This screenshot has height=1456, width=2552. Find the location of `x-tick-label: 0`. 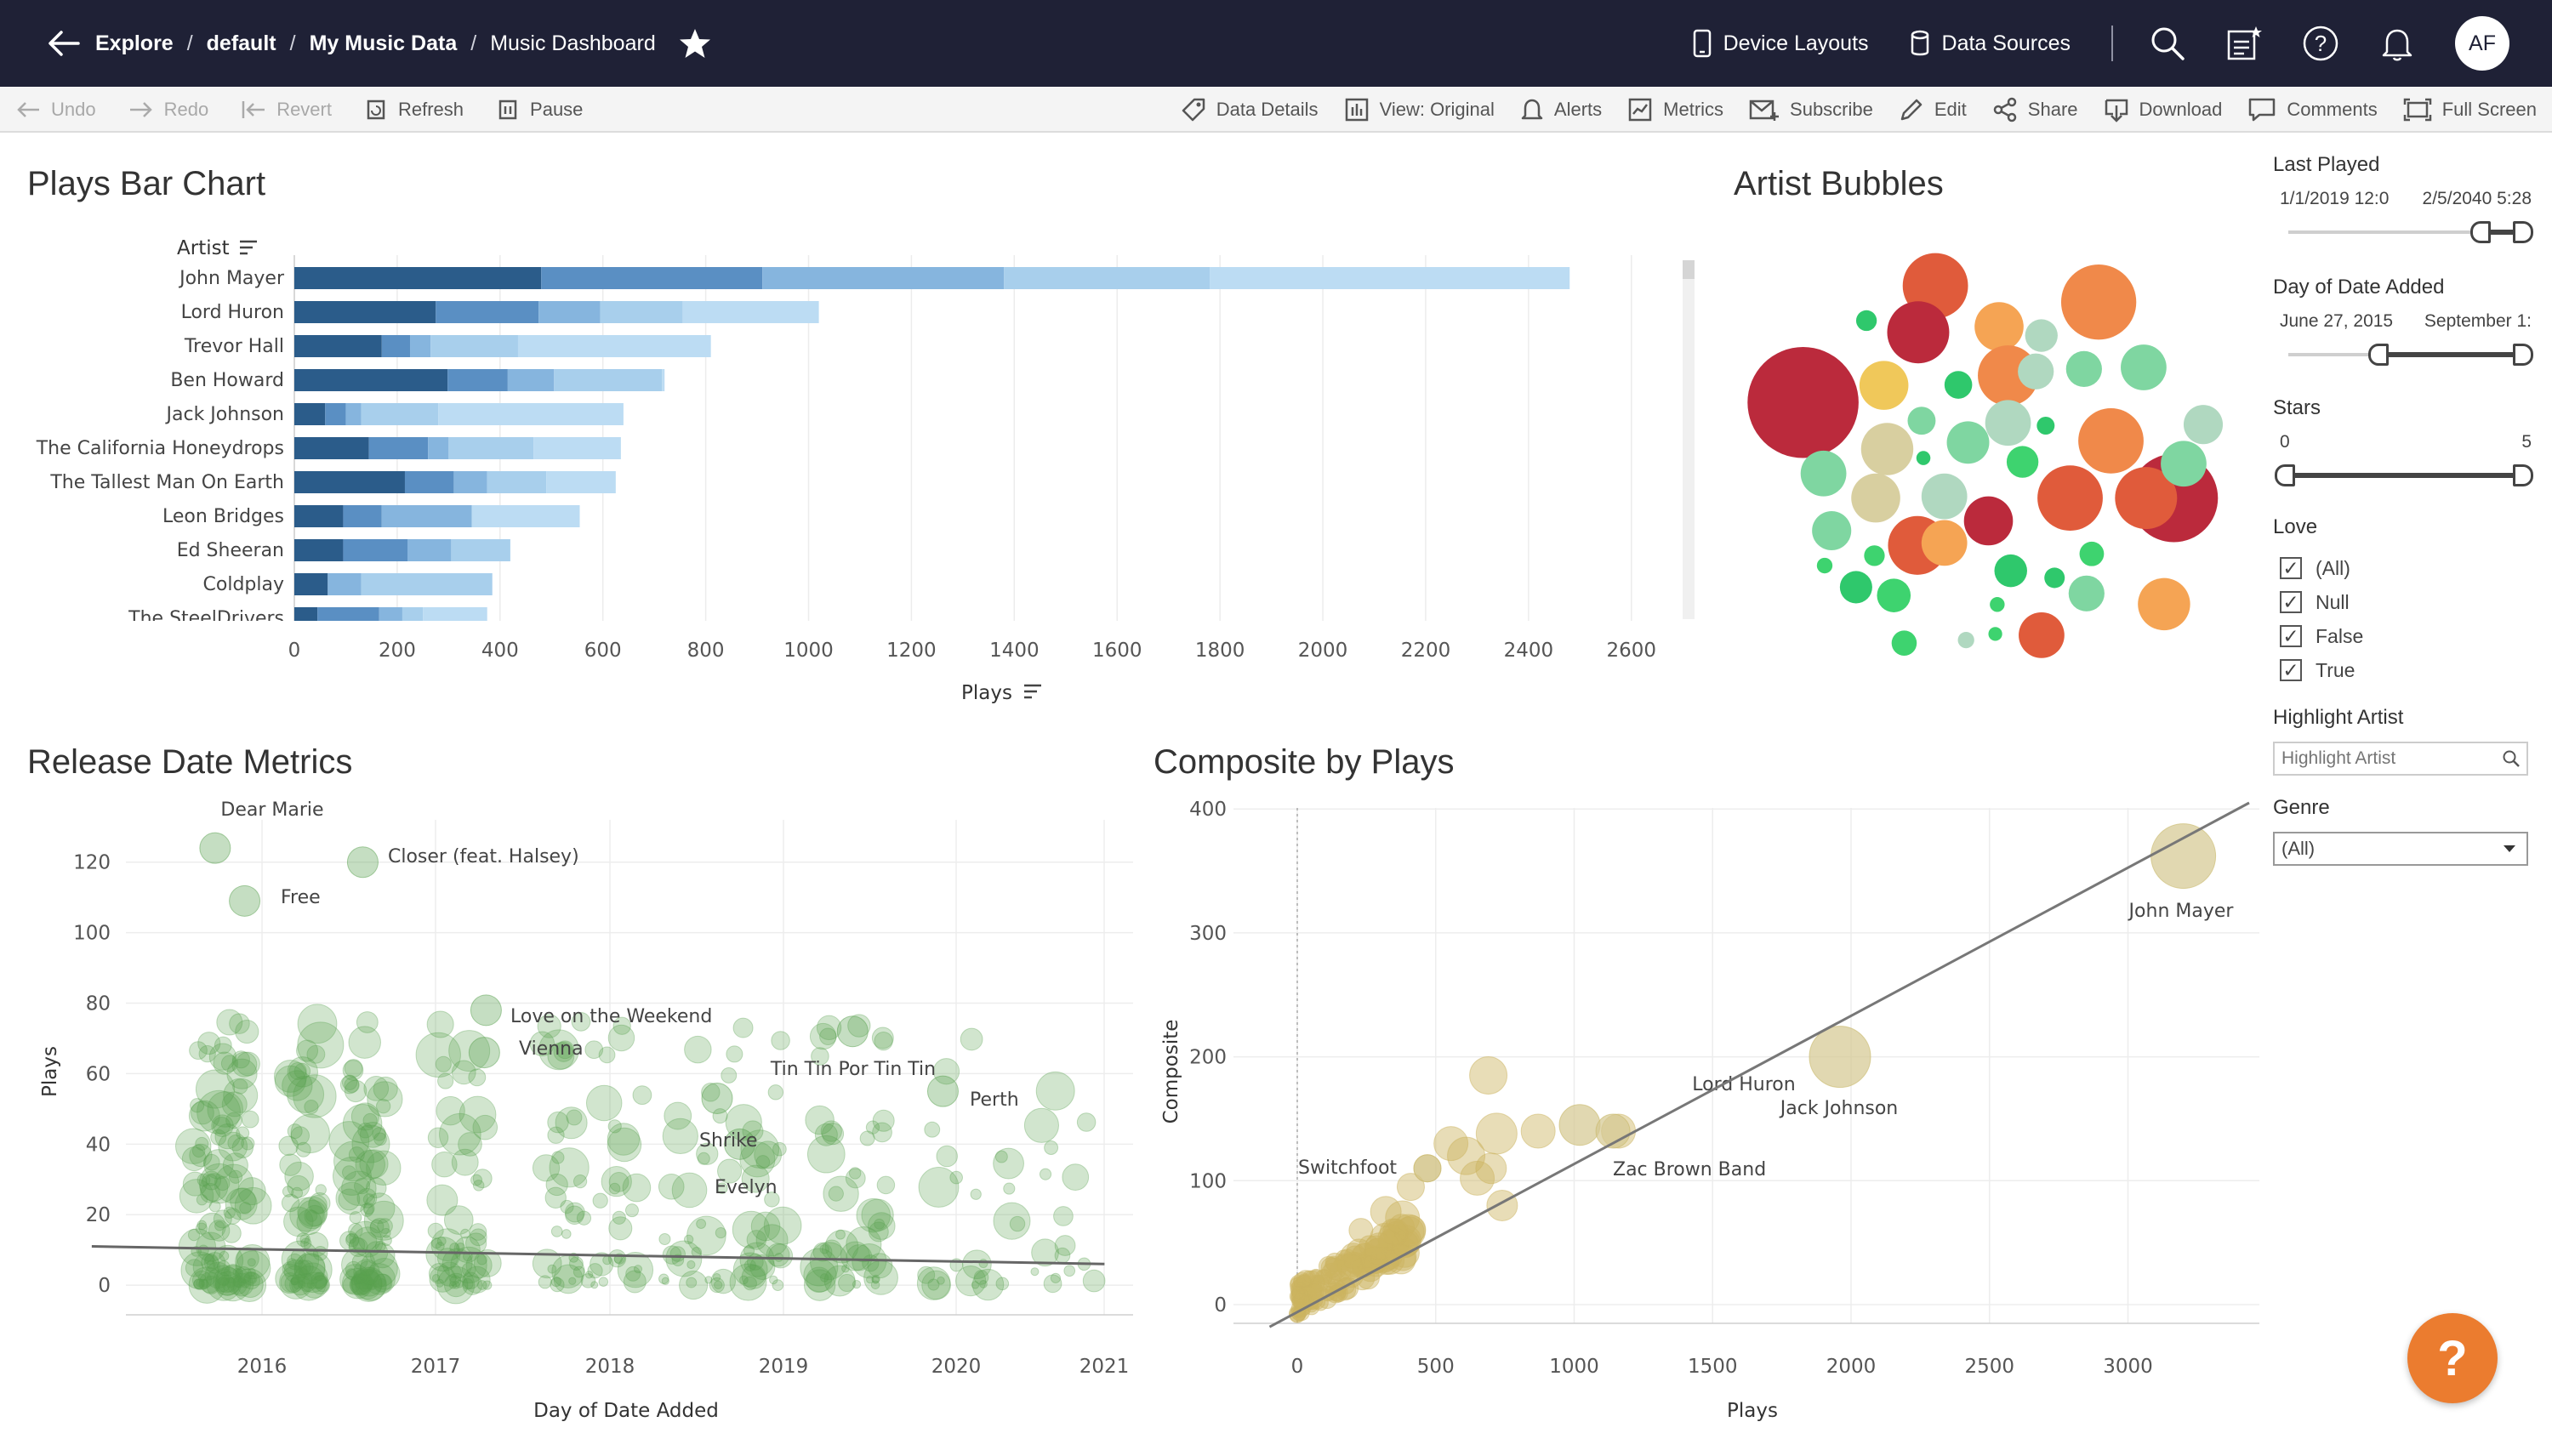

x-tick-label: 0 is located at coordinates (294, 651).